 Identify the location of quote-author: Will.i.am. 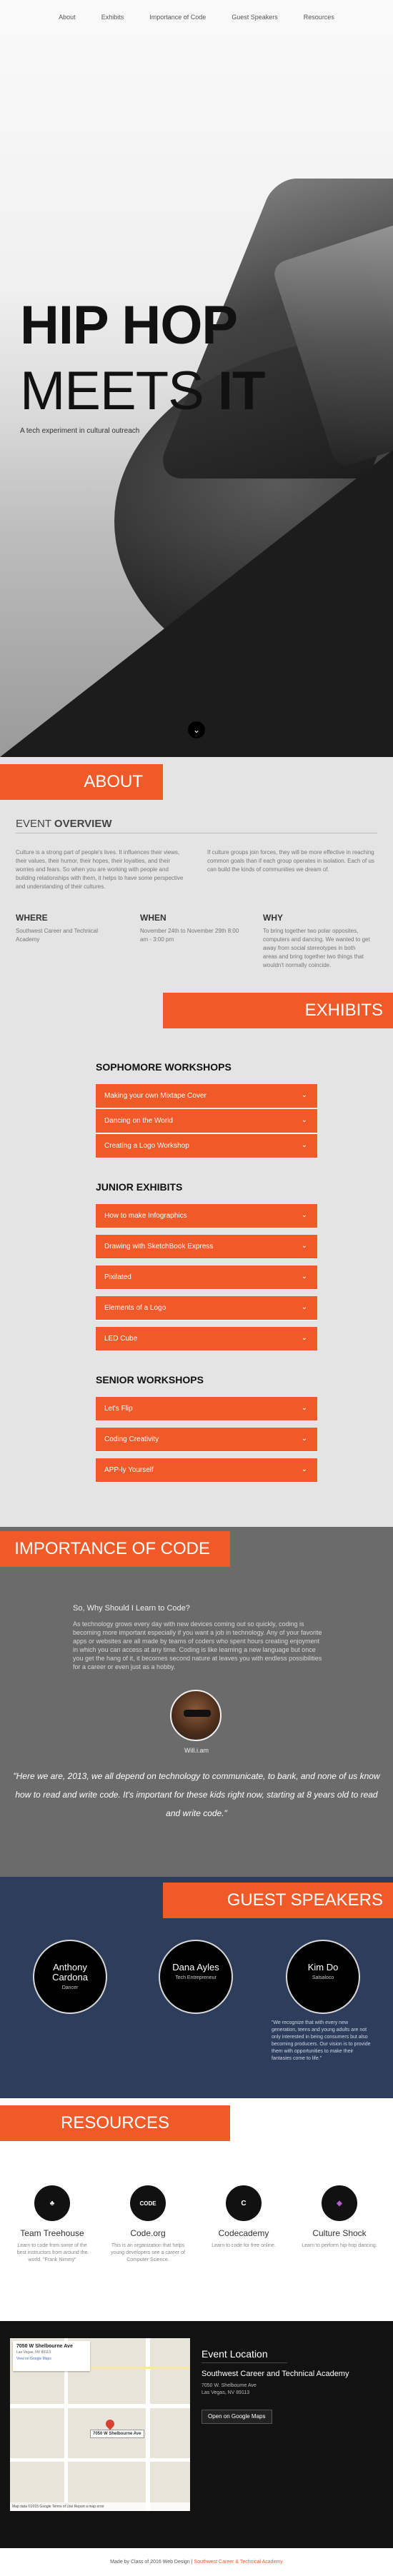
(196, 1750).